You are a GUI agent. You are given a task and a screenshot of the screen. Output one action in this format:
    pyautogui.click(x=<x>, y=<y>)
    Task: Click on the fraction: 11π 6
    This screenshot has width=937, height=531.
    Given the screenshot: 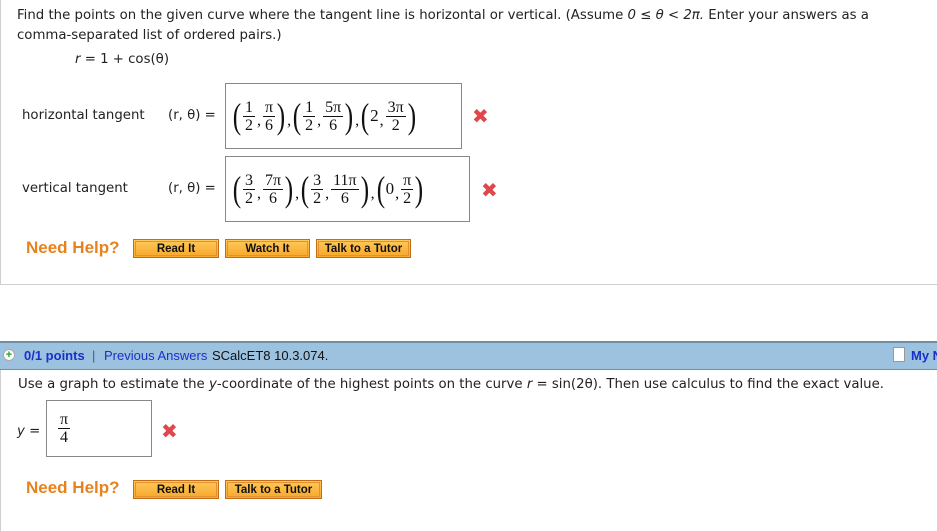 What is the action you would take?
    pyautogui.click(x=345, y=189)
    